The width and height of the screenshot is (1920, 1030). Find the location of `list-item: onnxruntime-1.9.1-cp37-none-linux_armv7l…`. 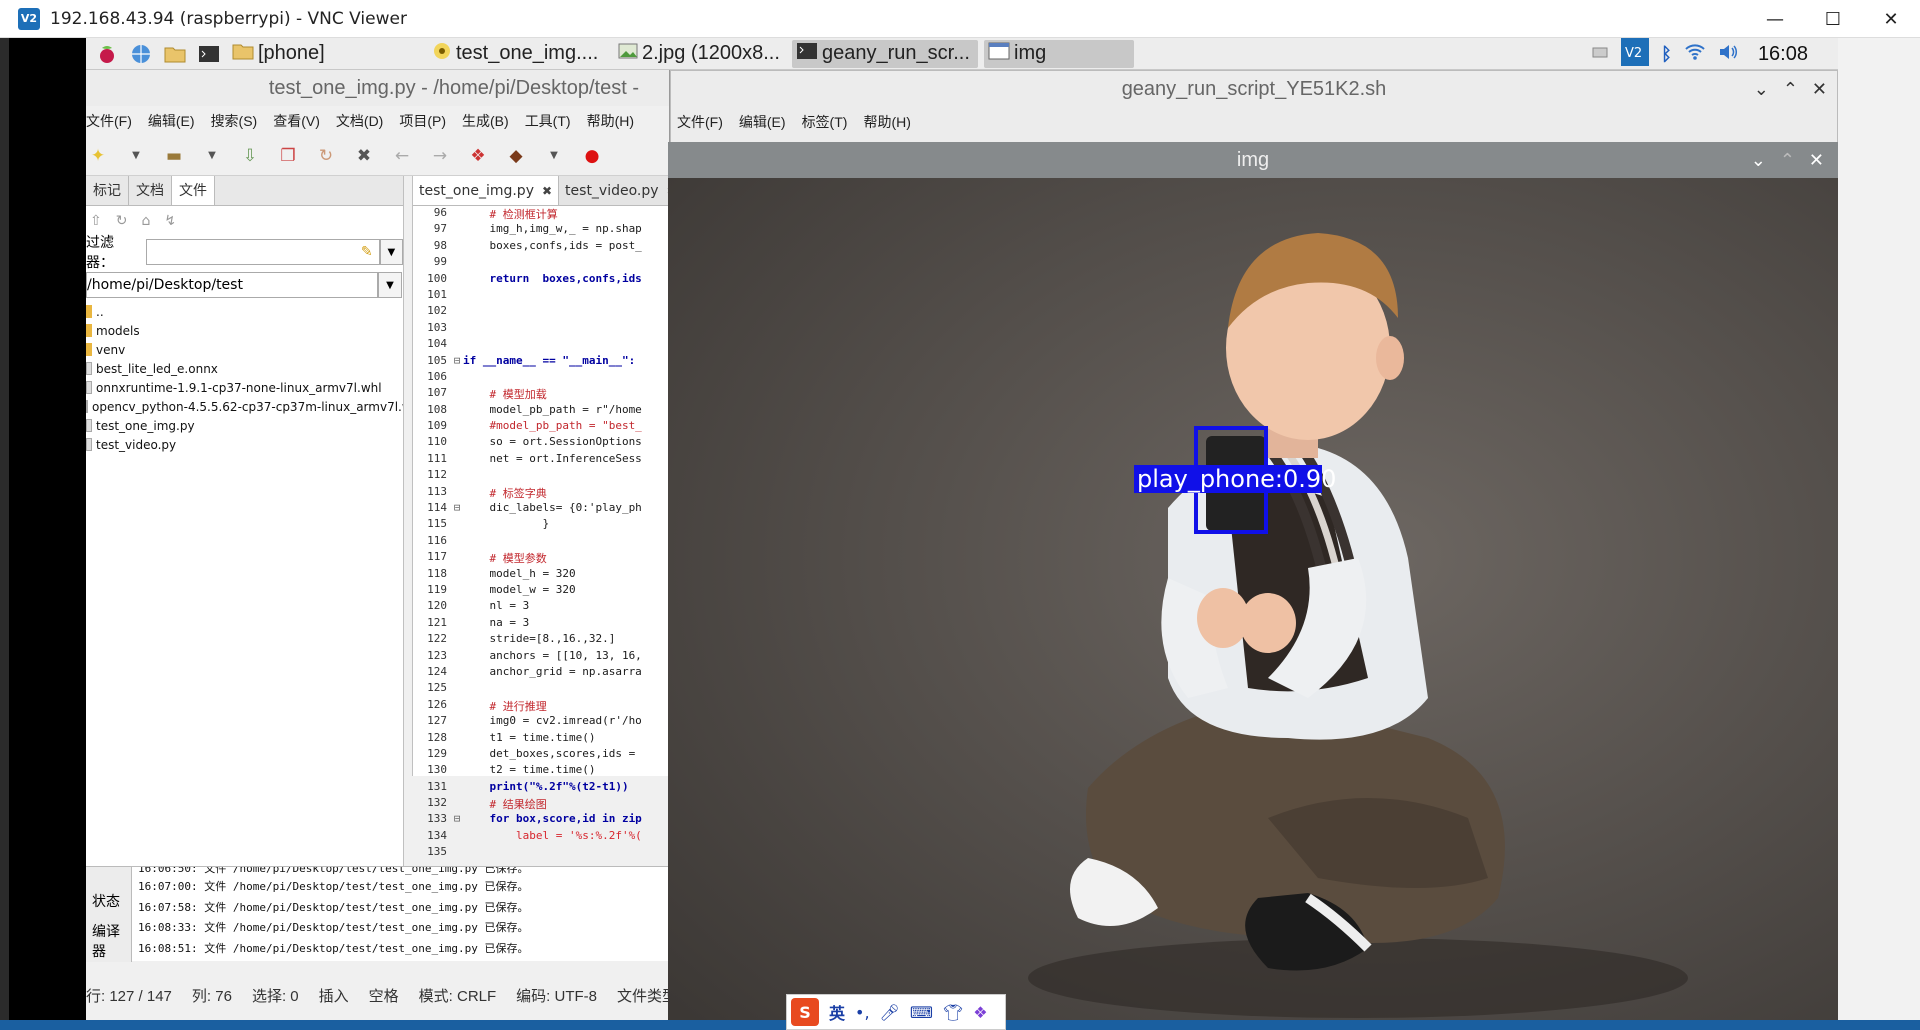

list-item: onnxruntime-1.9.1-cp37-none-linux_armv7l… is located at coordinates (244, 387).